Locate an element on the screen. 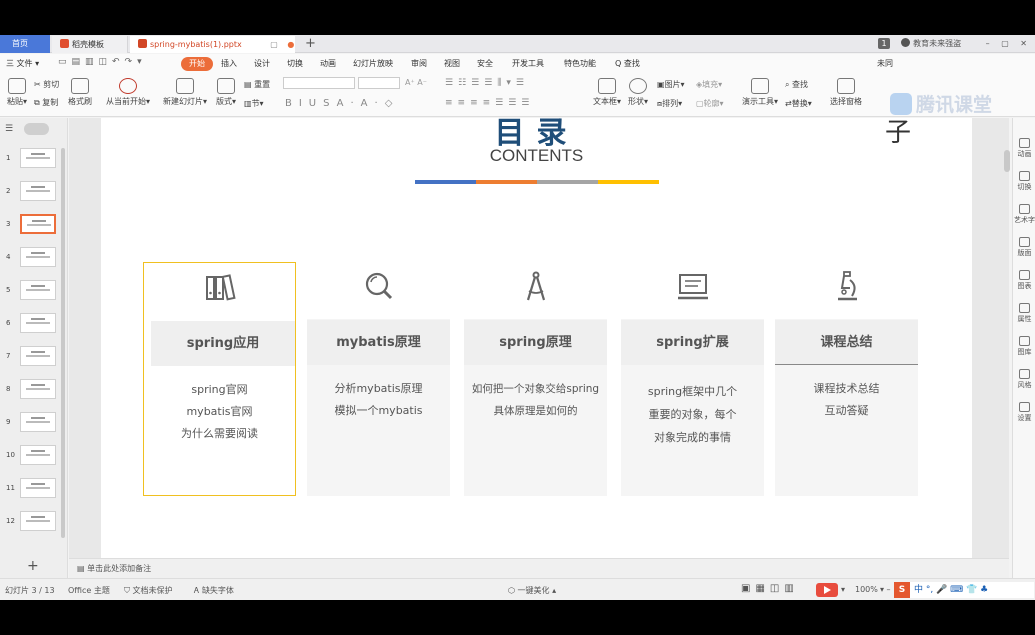  slide-thumbnail-row: 9 is located at coordinates (31, 425).